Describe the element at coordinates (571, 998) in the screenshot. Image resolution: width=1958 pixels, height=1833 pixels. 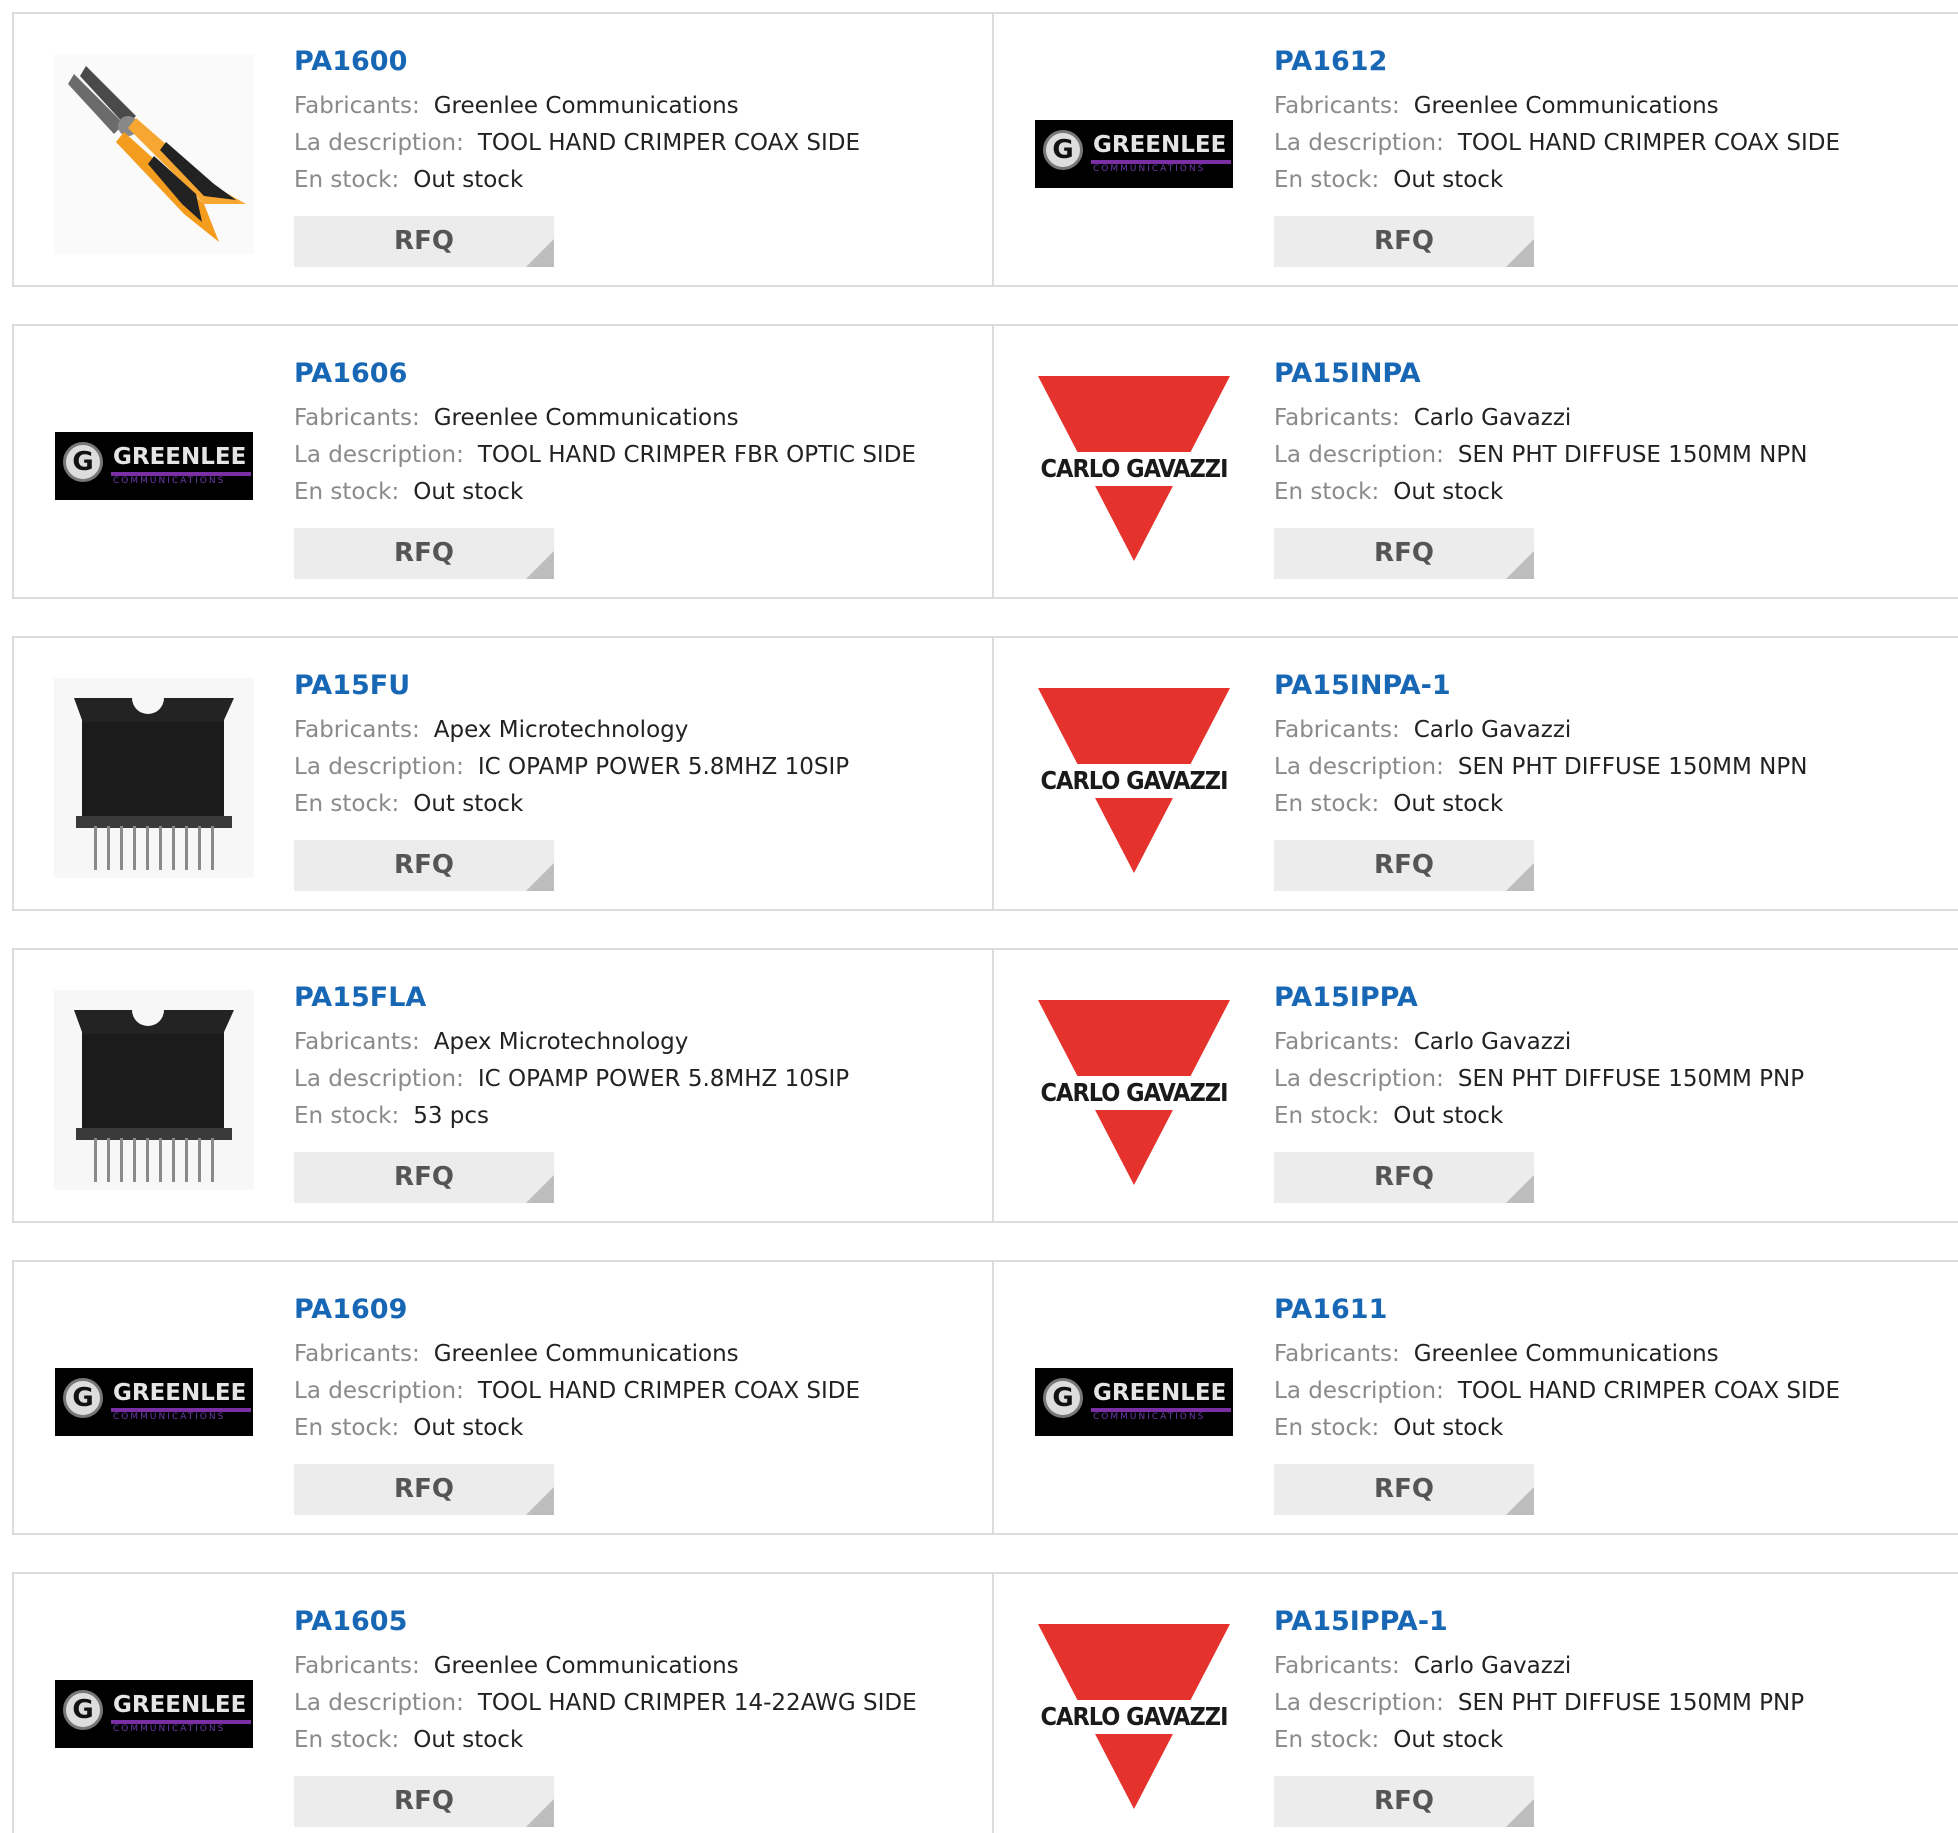
I see `part-number-link: PA15FLA` at that location.